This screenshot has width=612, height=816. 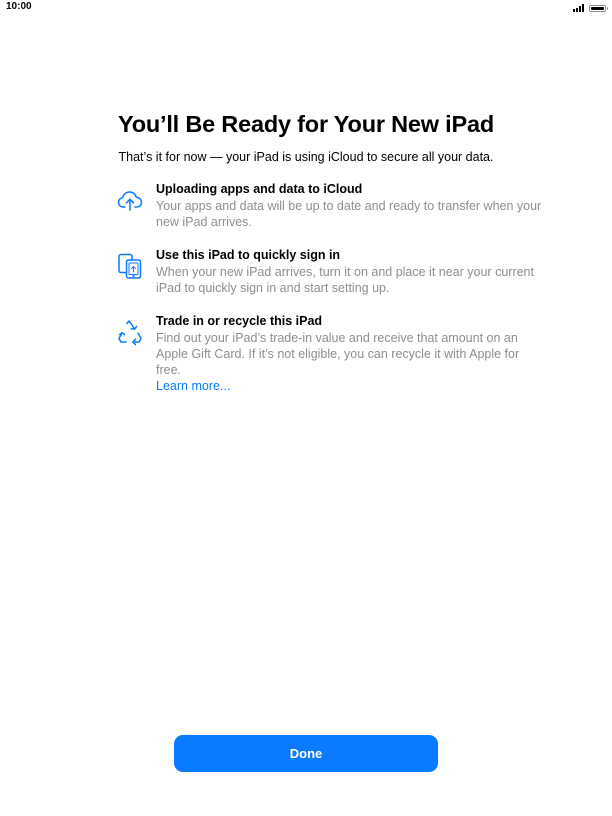 I want to click on feature-title: Trade in or recycle this iPad, so click(x=239, y=321).